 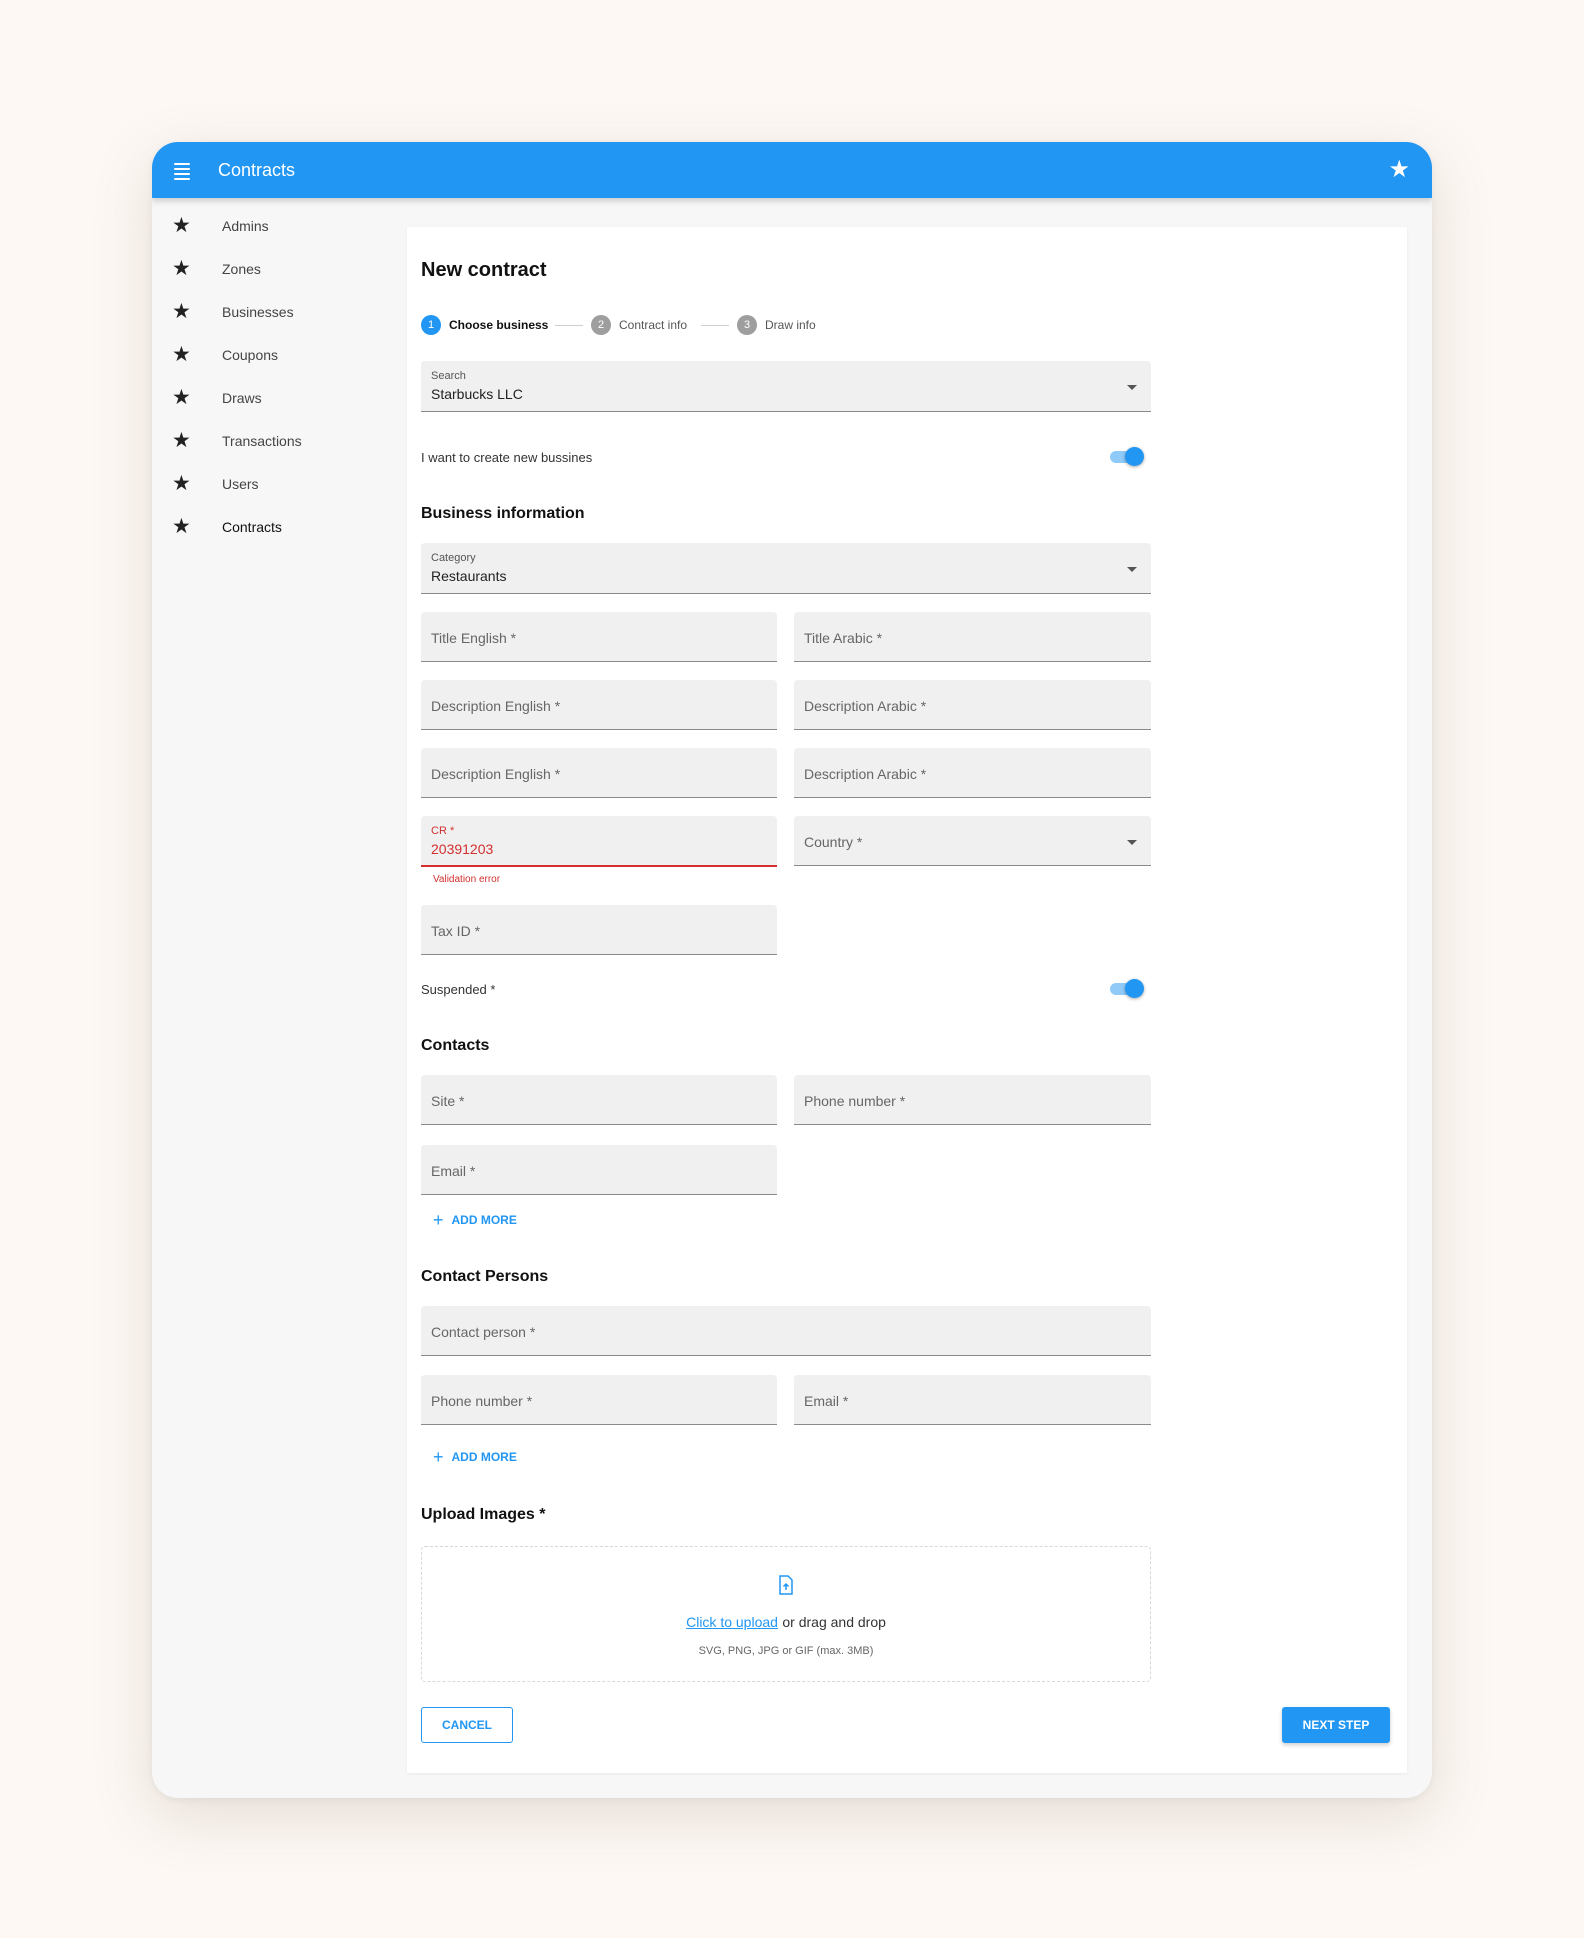 What do you see at coordinates (482, 1401) in the screenshot?
I see `contact-phone-placeholder: Phone number *` at bounding box center [482, 1401].